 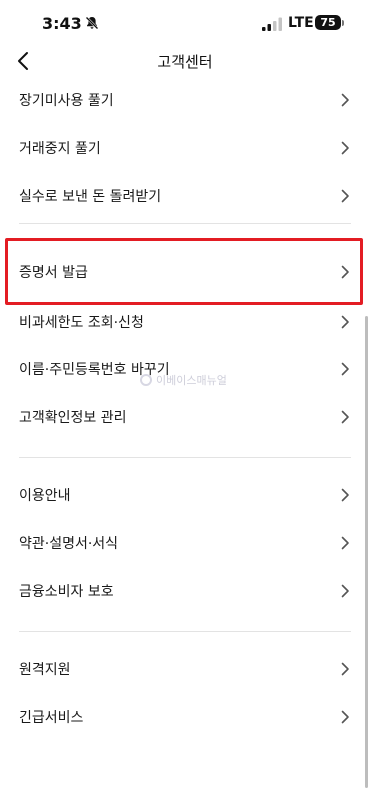 I want to click on menu-item-tax-exemption: 비과세한도 조회·신청, so click(x=185, y=322).